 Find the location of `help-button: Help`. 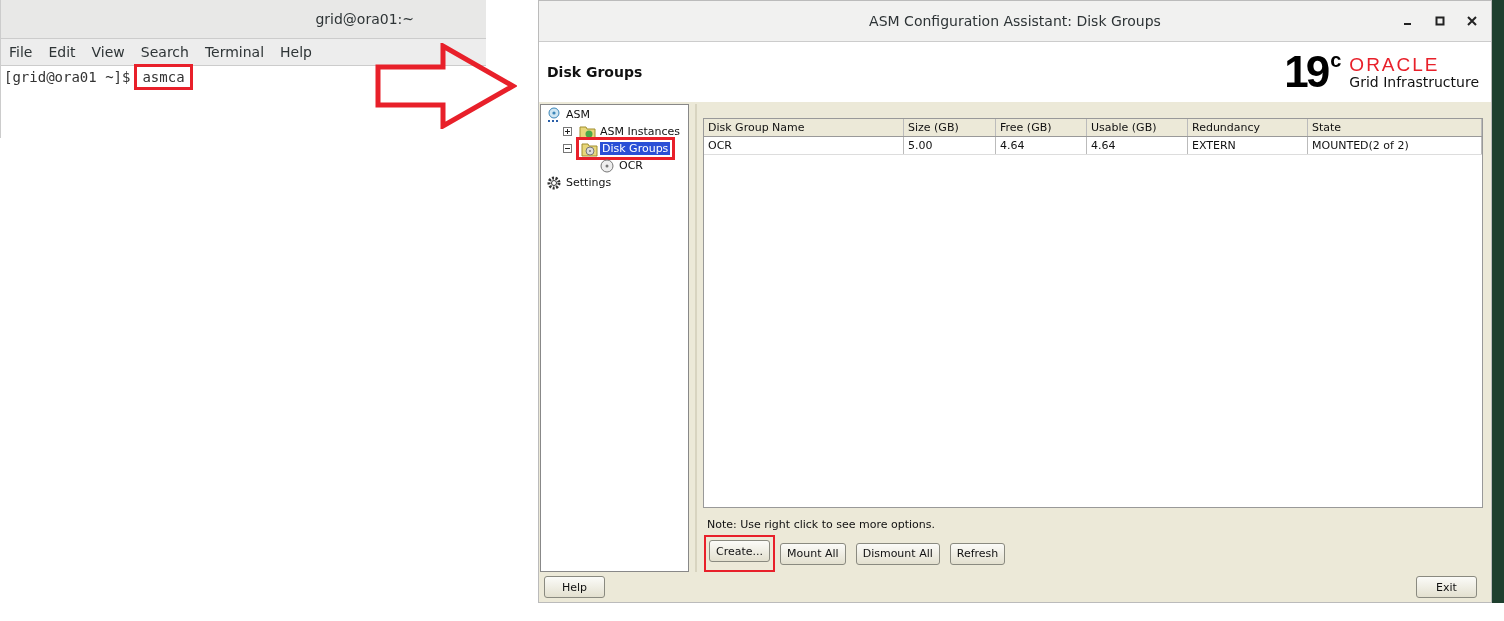

help-button: Help is located at coordinates (574, 587).